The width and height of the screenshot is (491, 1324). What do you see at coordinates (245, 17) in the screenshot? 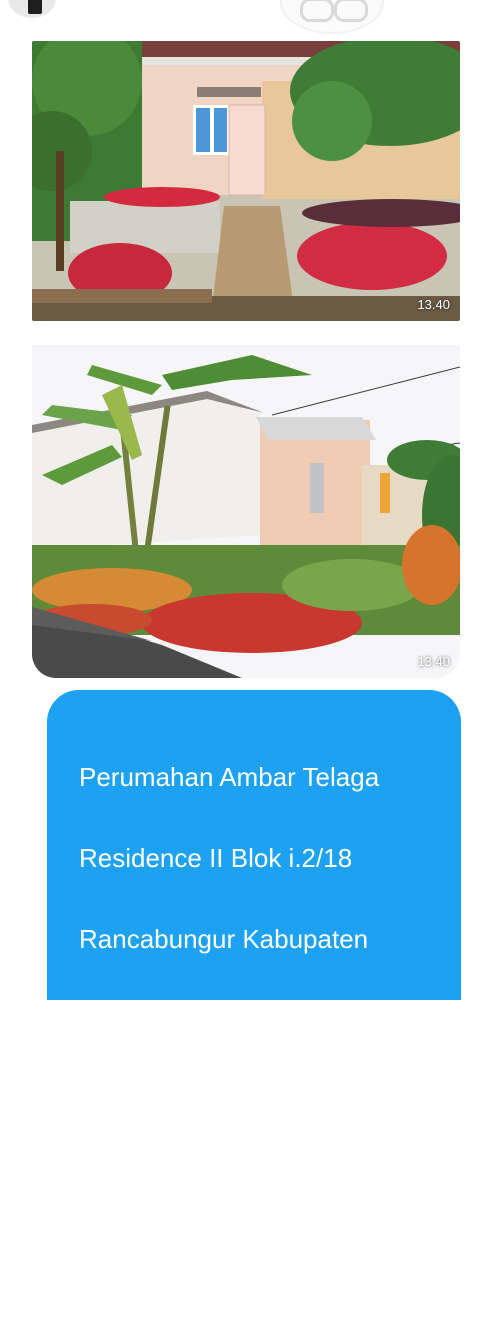
I see `conversation-header` at bounding box center [245, 17].